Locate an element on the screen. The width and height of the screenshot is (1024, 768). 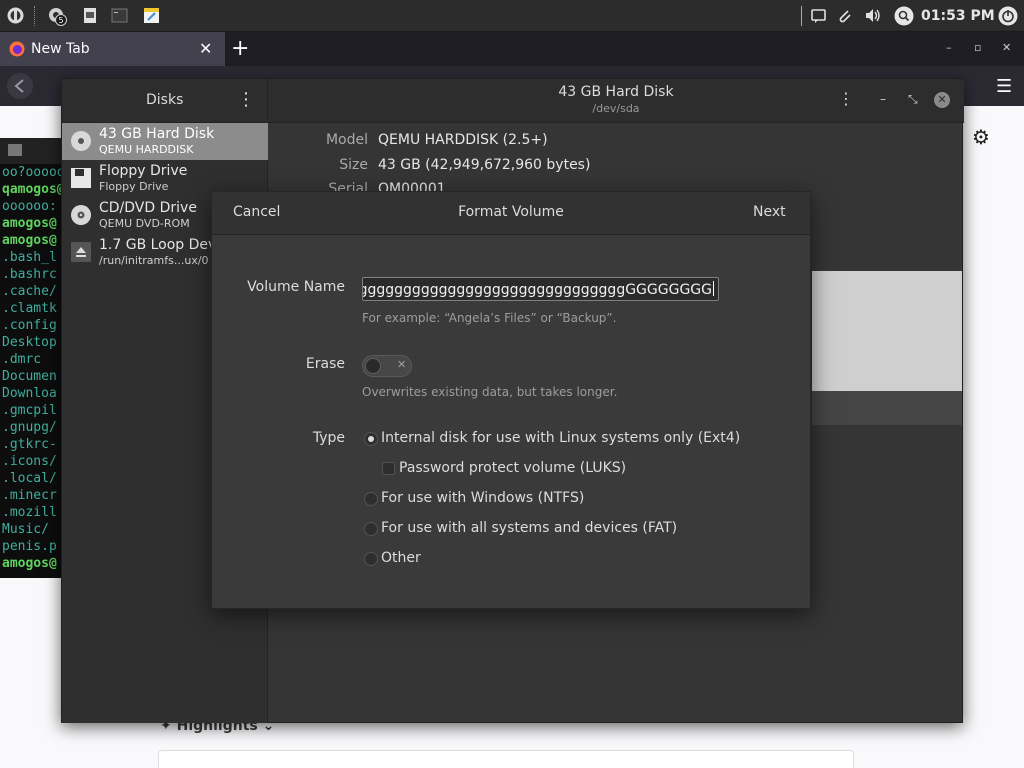
update-notifier-icon: 5 is located at coordinates (58, 16).